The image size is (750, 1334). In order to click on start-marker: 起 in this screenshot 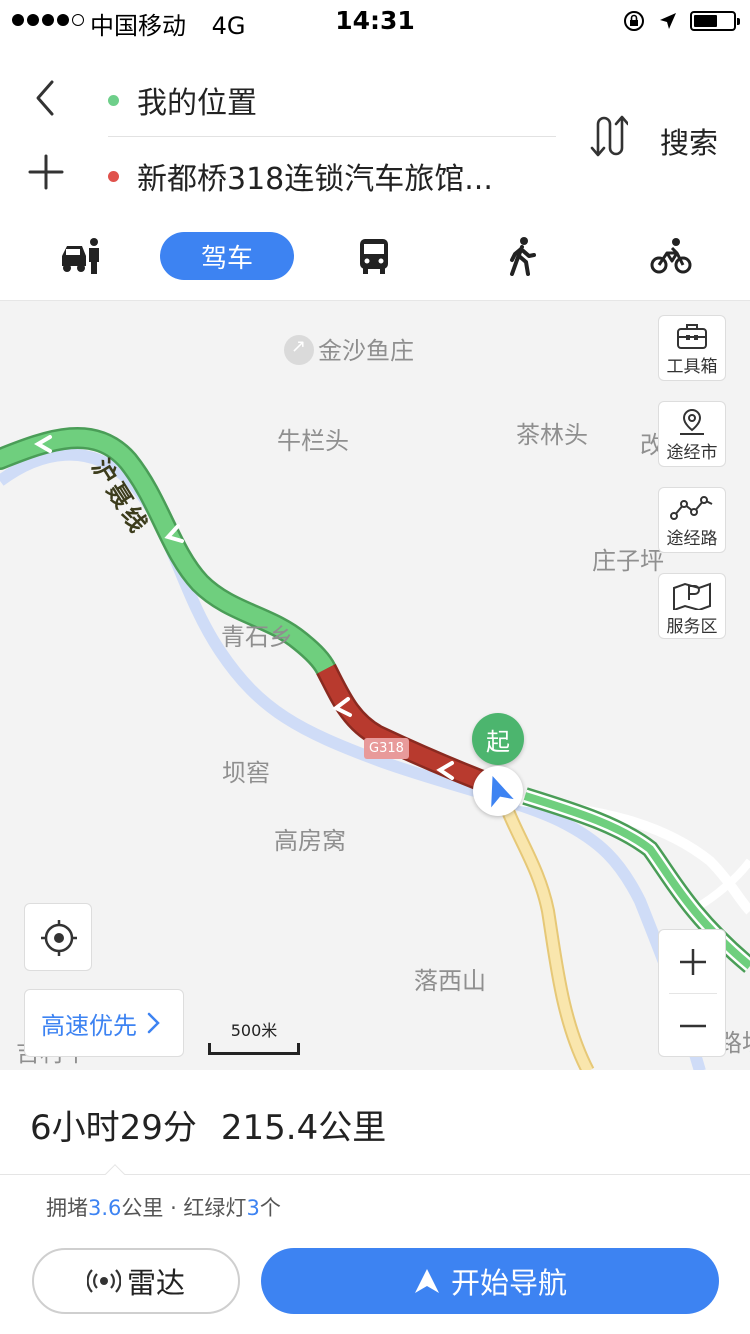, I will do `click(498, 739)`.